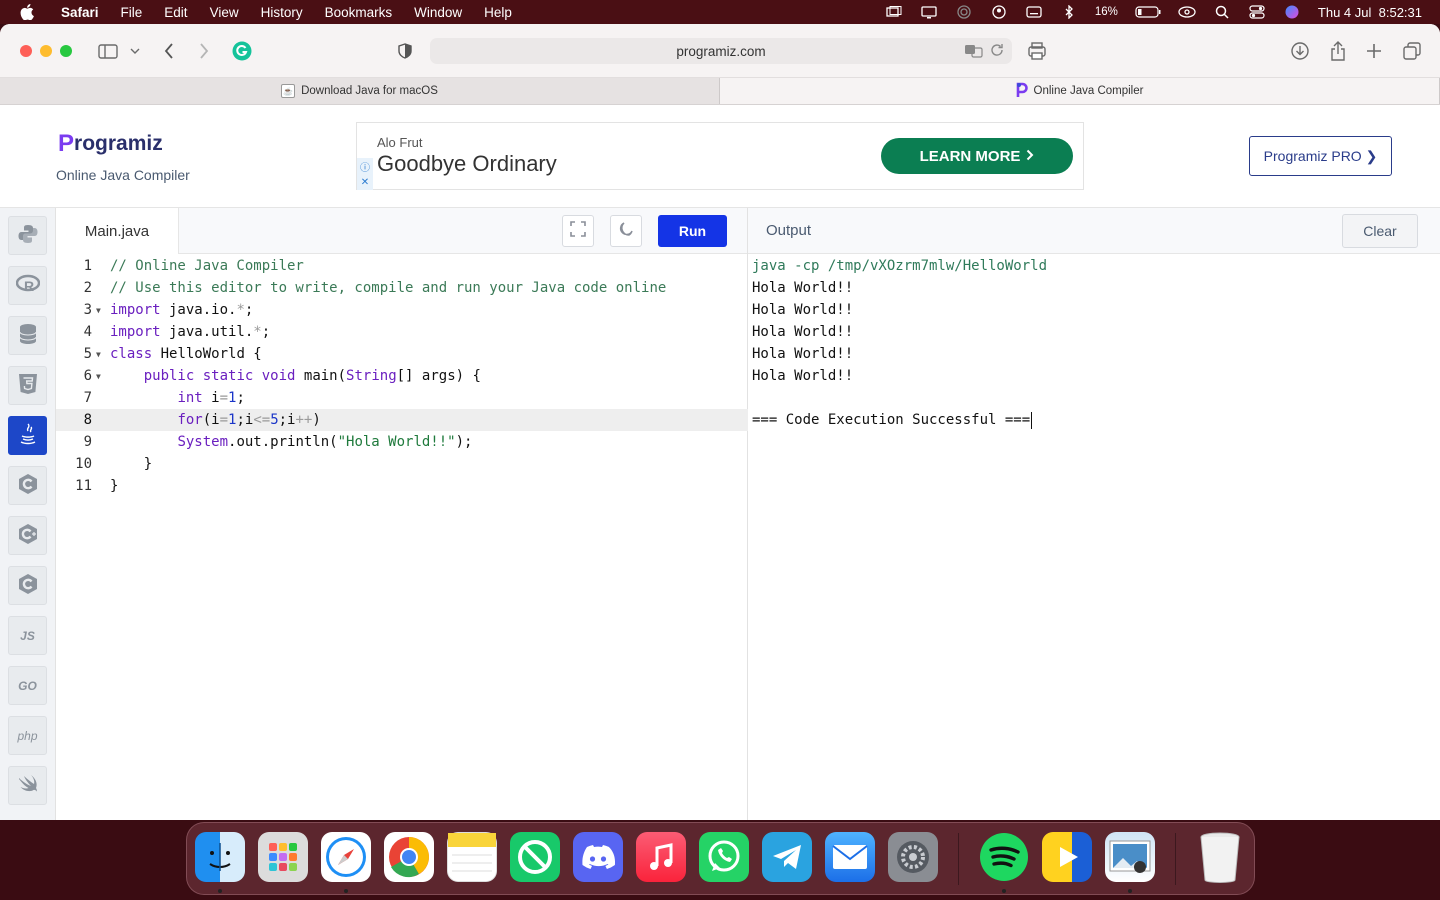 This screenshot has height=900, width=1440. I want to click on downloads-icon, so click(1300, 51).